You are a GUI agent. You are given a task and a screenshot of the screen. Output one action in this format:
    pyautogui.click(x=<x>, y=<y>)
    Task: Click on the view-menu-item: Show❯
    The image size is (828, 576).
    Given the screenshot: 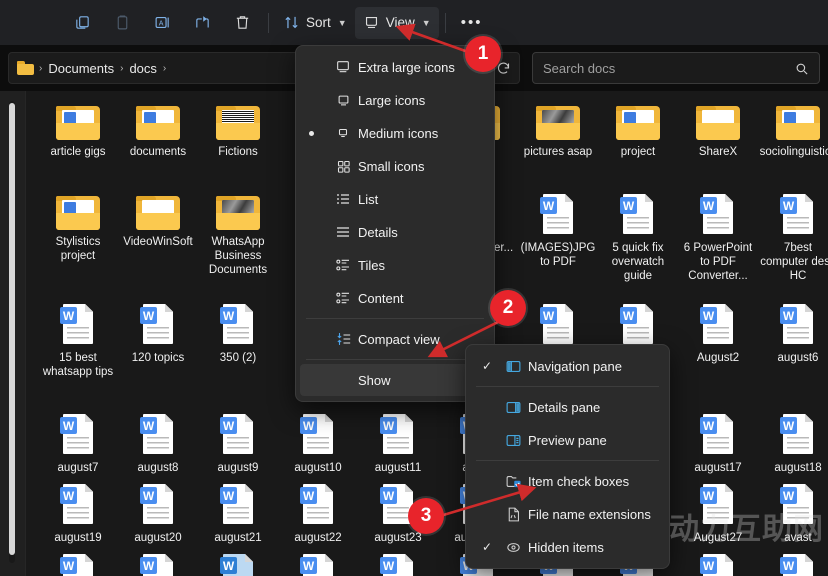 What is the action you would take?
    pyautogui.click(x=395, y=380)
    